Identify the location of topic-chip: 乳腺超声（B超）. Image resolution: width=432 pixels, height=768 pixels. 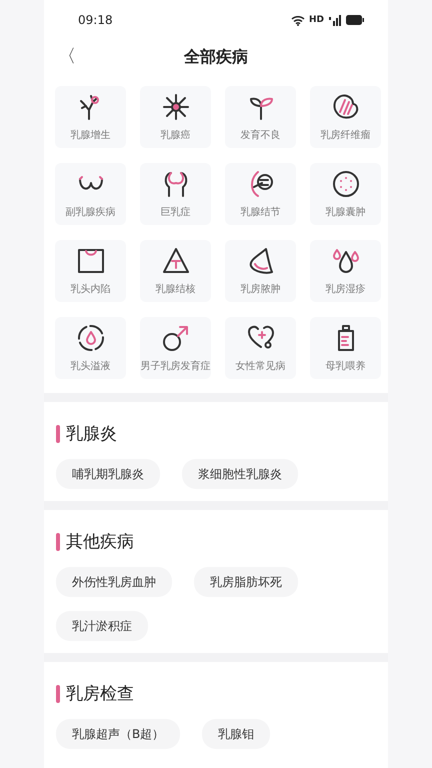
(118, 734).